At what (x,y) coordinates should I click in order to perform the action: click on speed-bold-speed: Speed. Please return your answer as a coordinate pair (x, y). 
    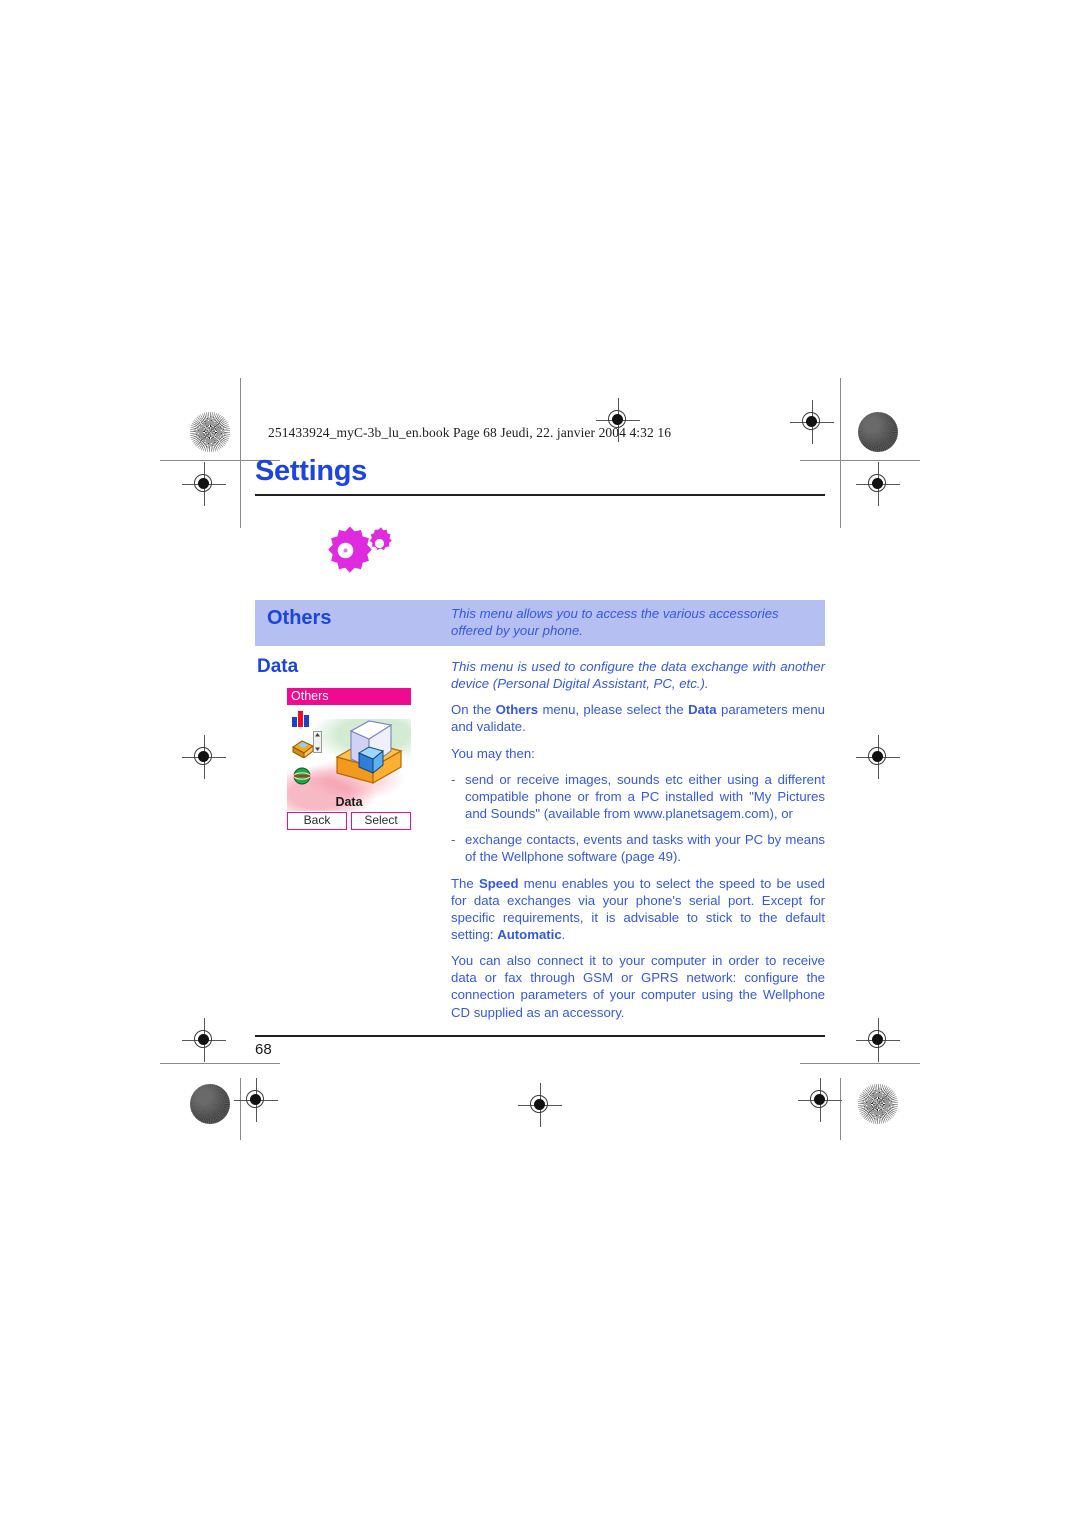
    Looking at the image, I should click on (498, 883).